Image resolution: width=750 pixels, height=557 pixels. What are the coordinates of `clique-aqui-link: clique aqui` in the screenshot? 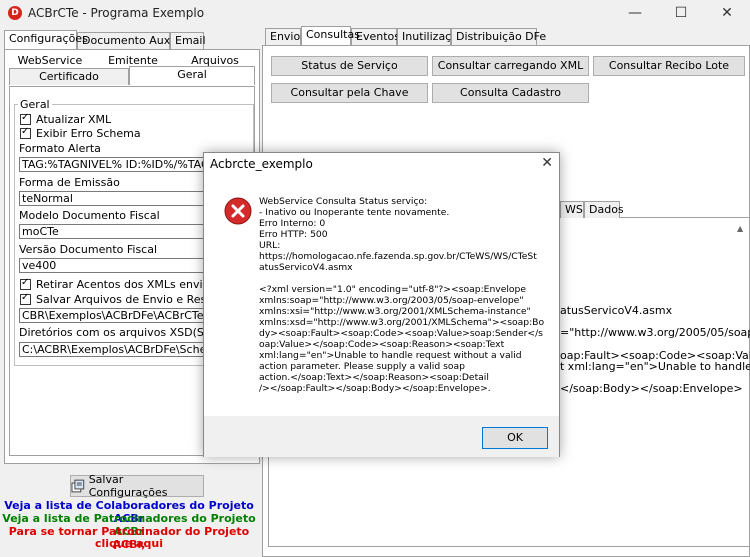 It's located at (129, 543).